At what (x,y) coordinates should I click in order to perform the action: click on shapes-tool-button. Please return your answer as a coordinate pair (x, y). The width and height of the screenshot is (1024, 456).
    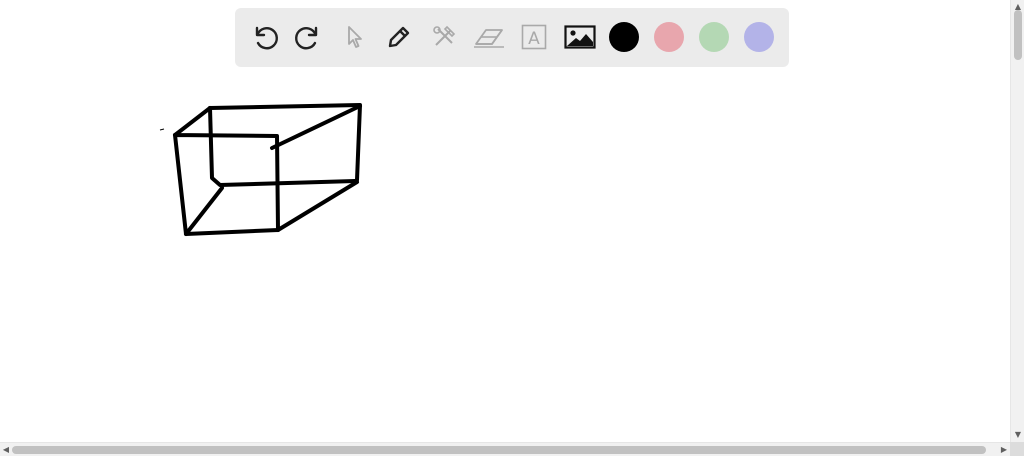
    Looking at the image, I should click on (444, 37).